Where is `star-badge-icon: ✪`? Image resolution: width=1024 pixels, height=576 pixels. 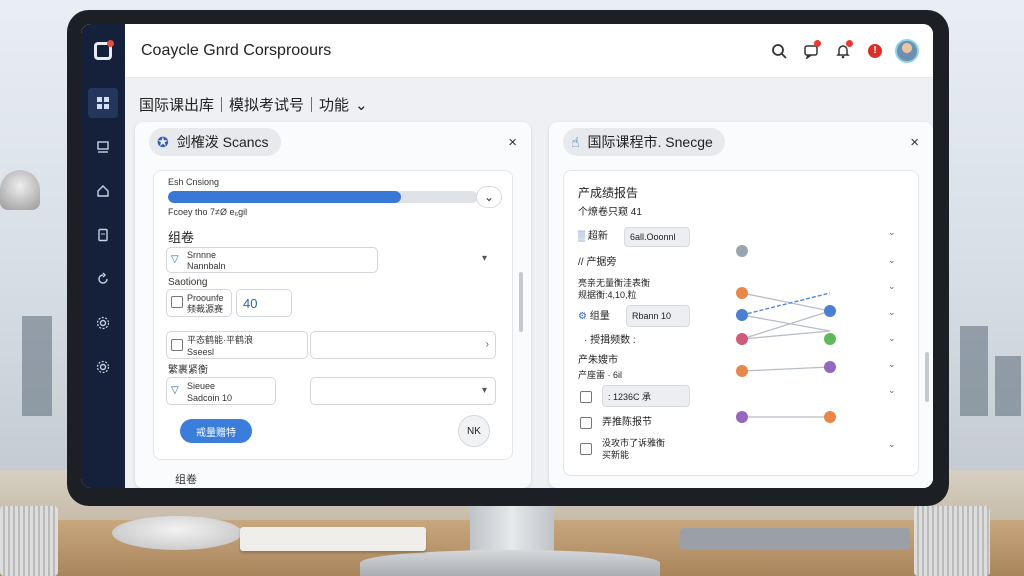 star-badge-icon: ✪ is located at coordinates (163, 141).